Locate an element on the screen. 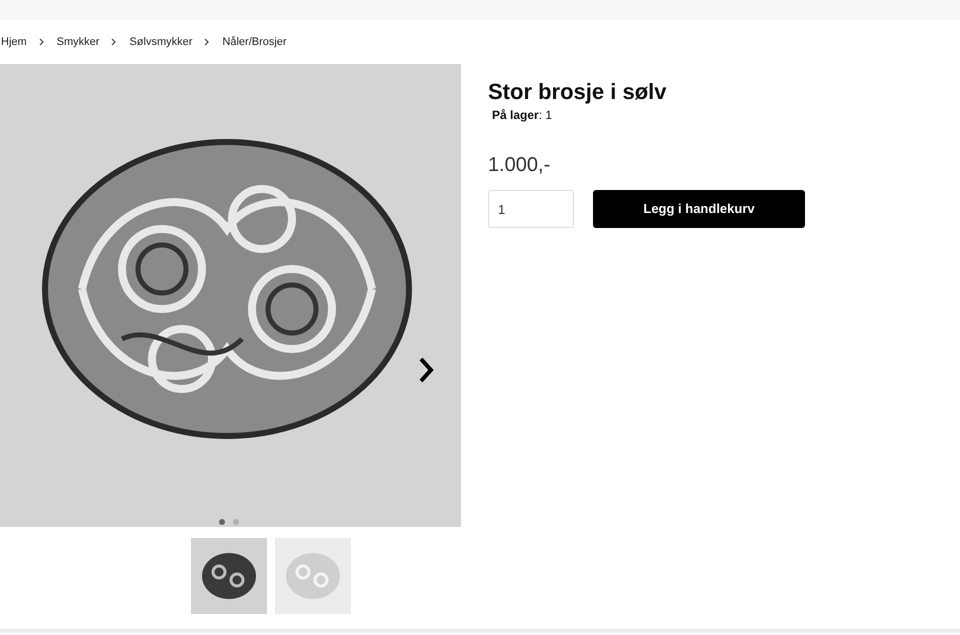  quantity-field: 1 is located at coordinates (531, 209).